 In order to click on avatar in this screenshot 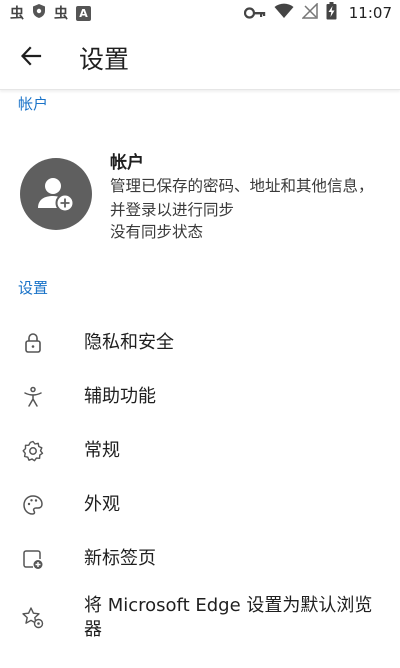, I will do `click(56, 194)`.